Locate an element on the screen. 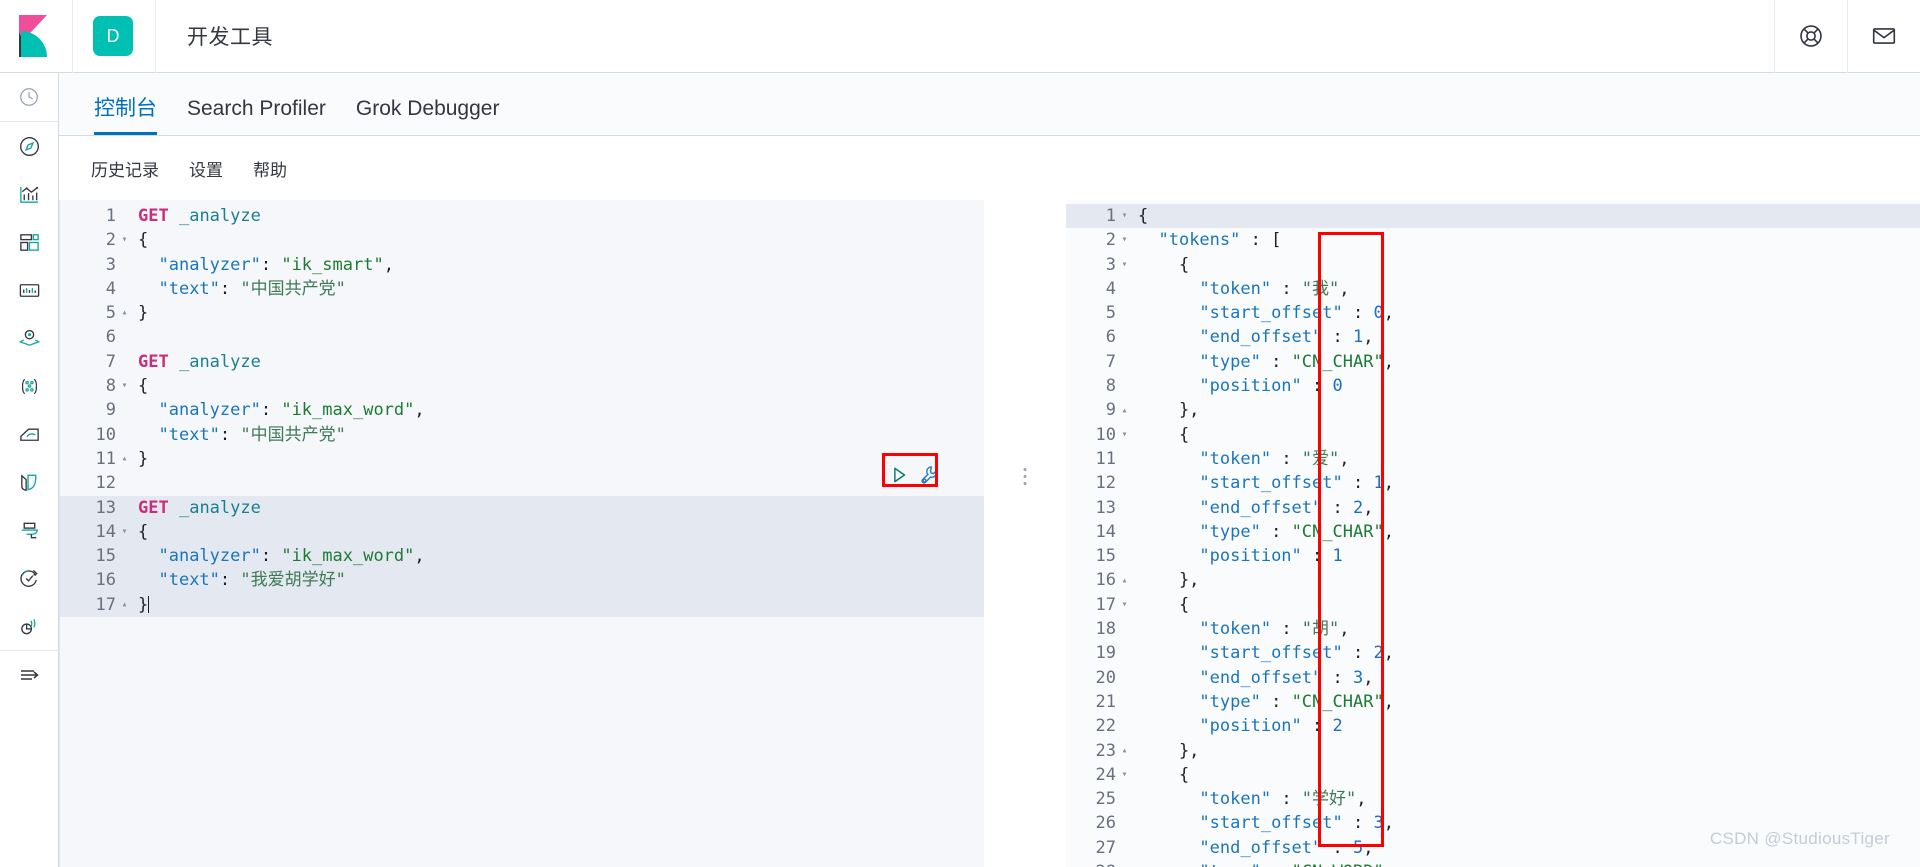 The height and width of the screenshot is (867, 1920). header-actions is located at coordinates (1847, 36).